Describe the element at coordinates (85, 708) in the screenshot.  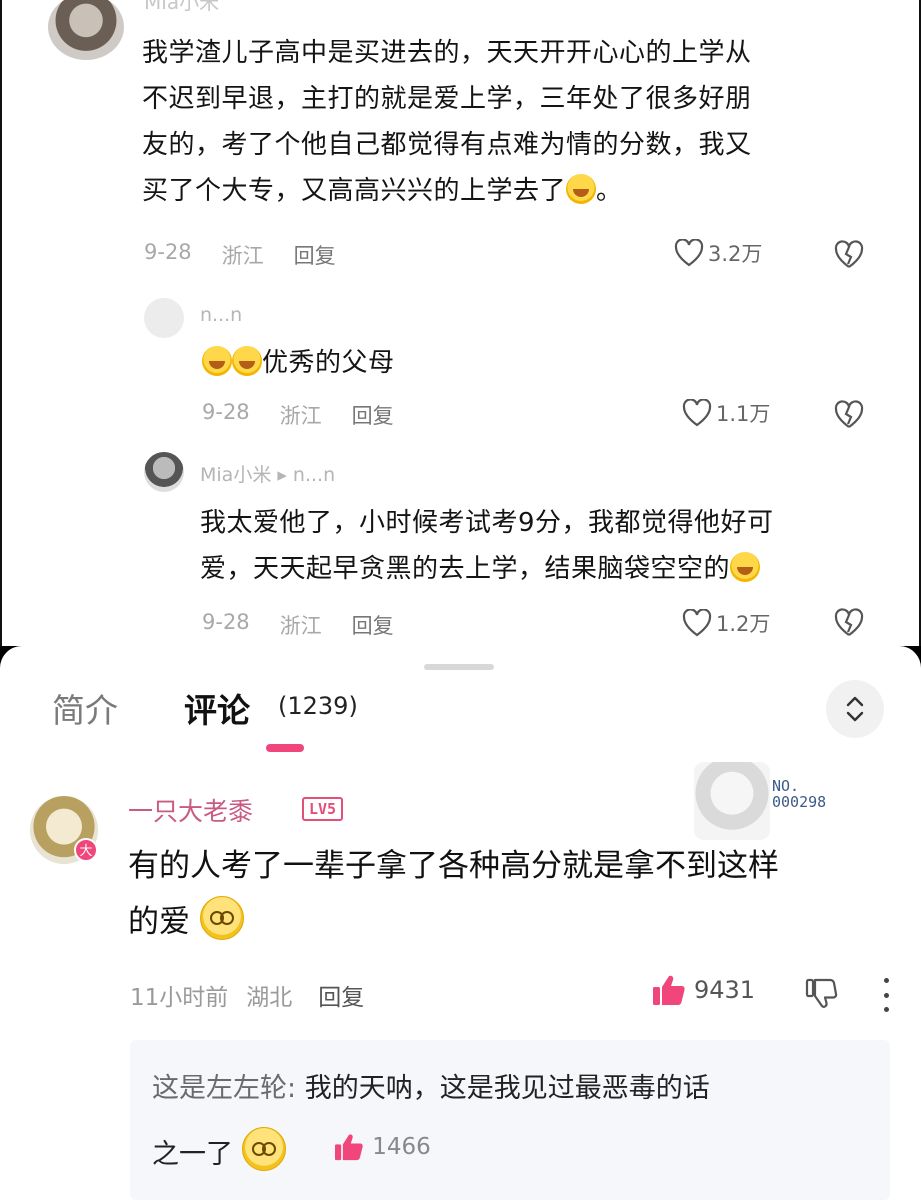
I see `tab-intro: 简介` at that location.